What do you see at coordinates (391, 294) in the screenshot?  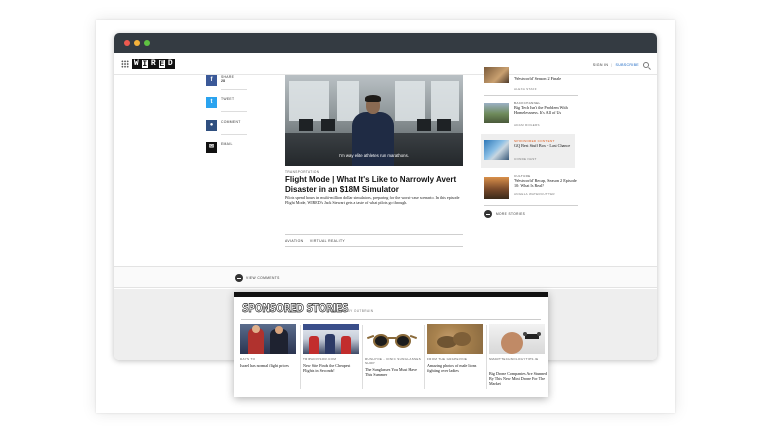 I see `module-top-bar` at bounding box center [391, 294].